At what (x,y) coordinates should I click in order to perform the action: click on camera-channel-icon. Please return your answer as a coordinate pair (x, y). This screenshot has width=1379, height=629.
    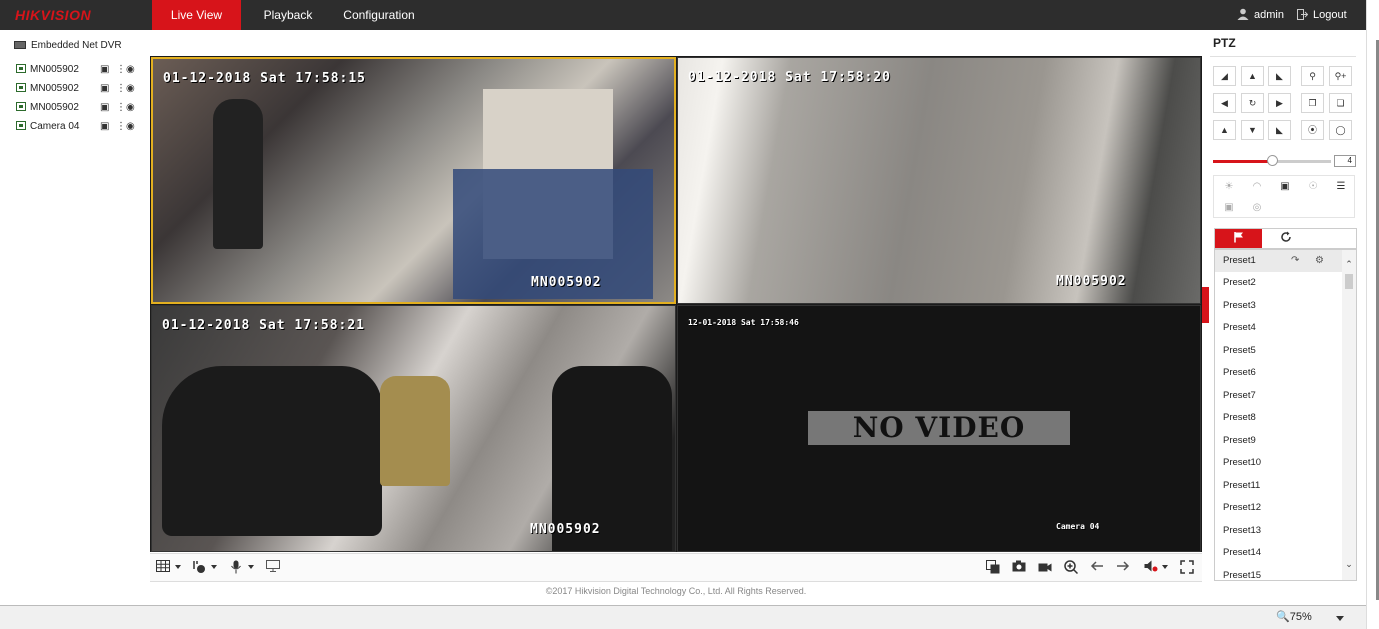
    Looking at the image, I should click on (21, 125).